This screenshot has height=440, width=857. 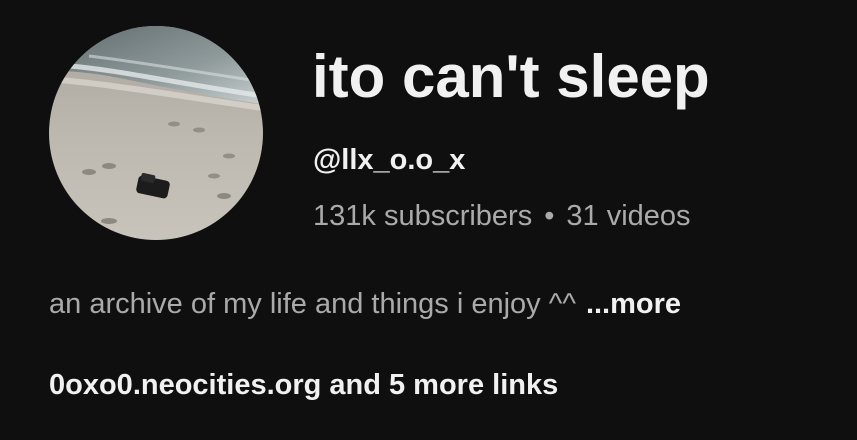 What do you see at coordinates (389, 160) in the screenshot?
I see `channel-handle: @llx_o.o_x` at bounding box center [389, 160].